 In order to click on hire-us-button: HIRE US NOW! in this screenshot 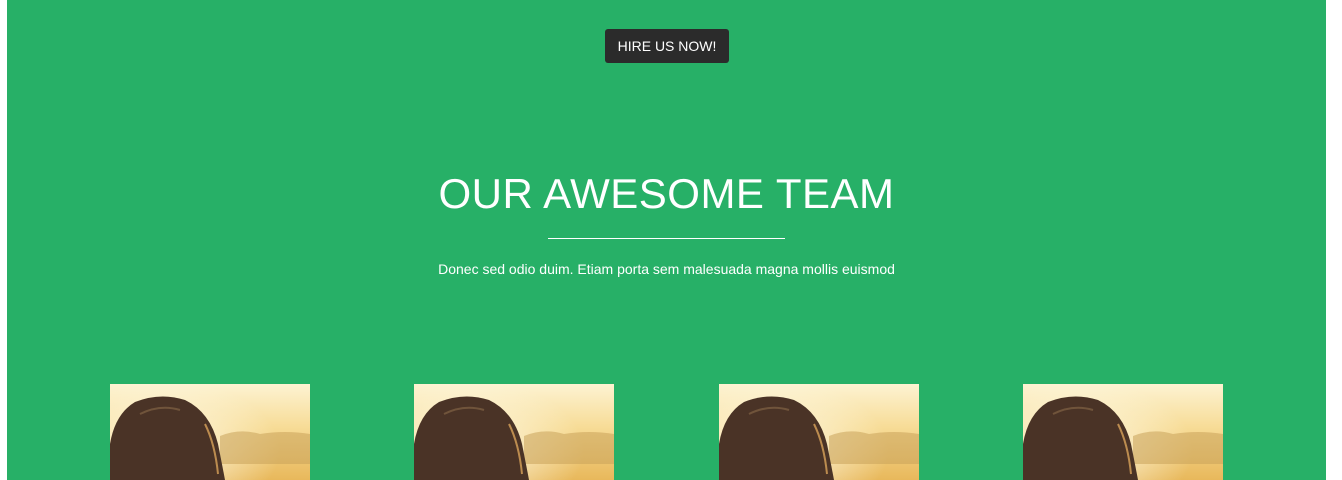, I will do `click(667, 46)`.